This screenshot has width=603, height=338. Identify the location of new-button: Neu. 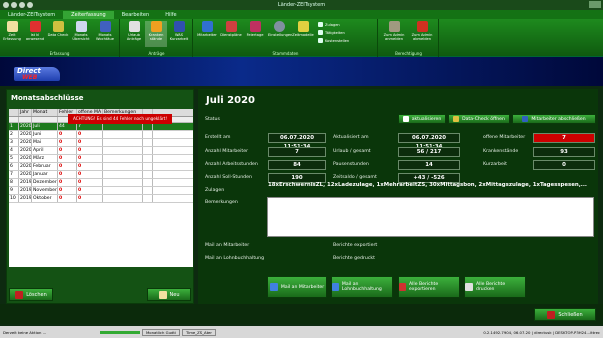
(169, 294).